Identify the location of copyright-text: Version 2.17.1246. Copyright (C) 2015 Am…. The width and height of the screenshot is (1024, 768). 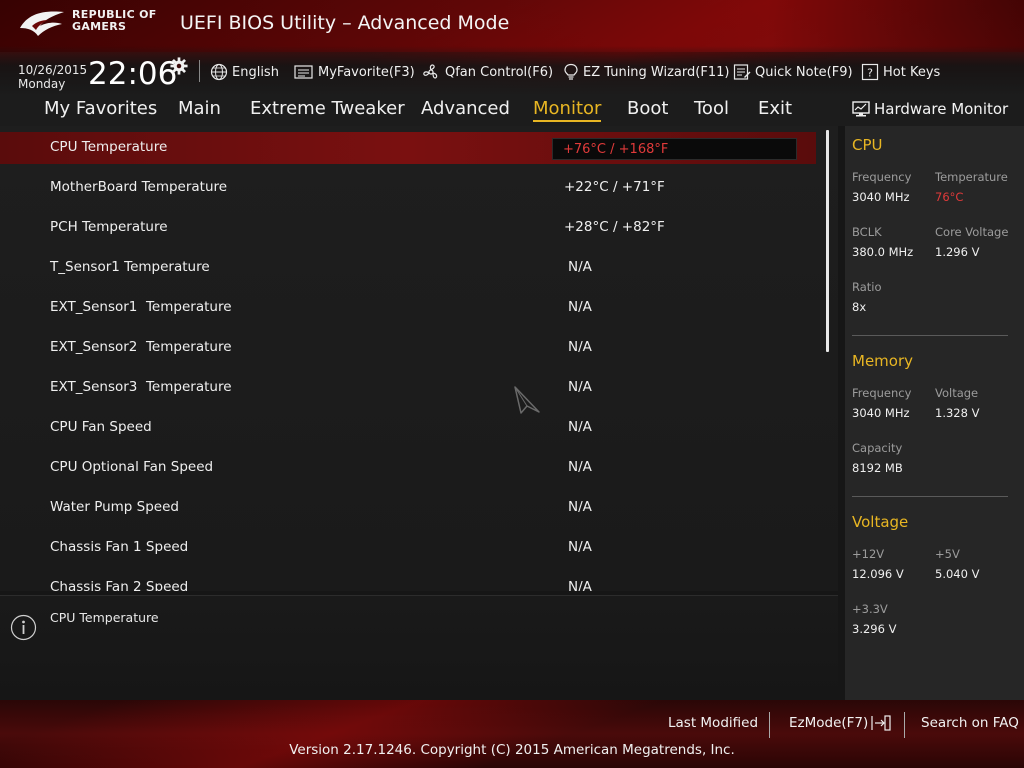
(512, 750).